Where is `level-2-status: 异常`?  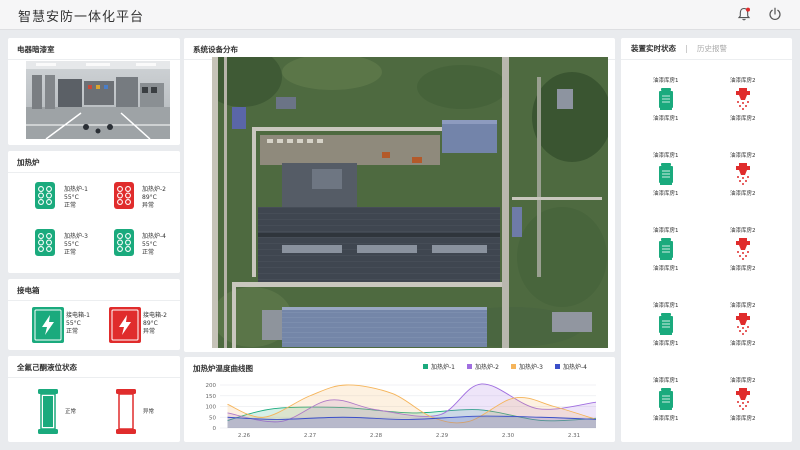
level-2-status: 异常 is located at coordinates (149, 412).